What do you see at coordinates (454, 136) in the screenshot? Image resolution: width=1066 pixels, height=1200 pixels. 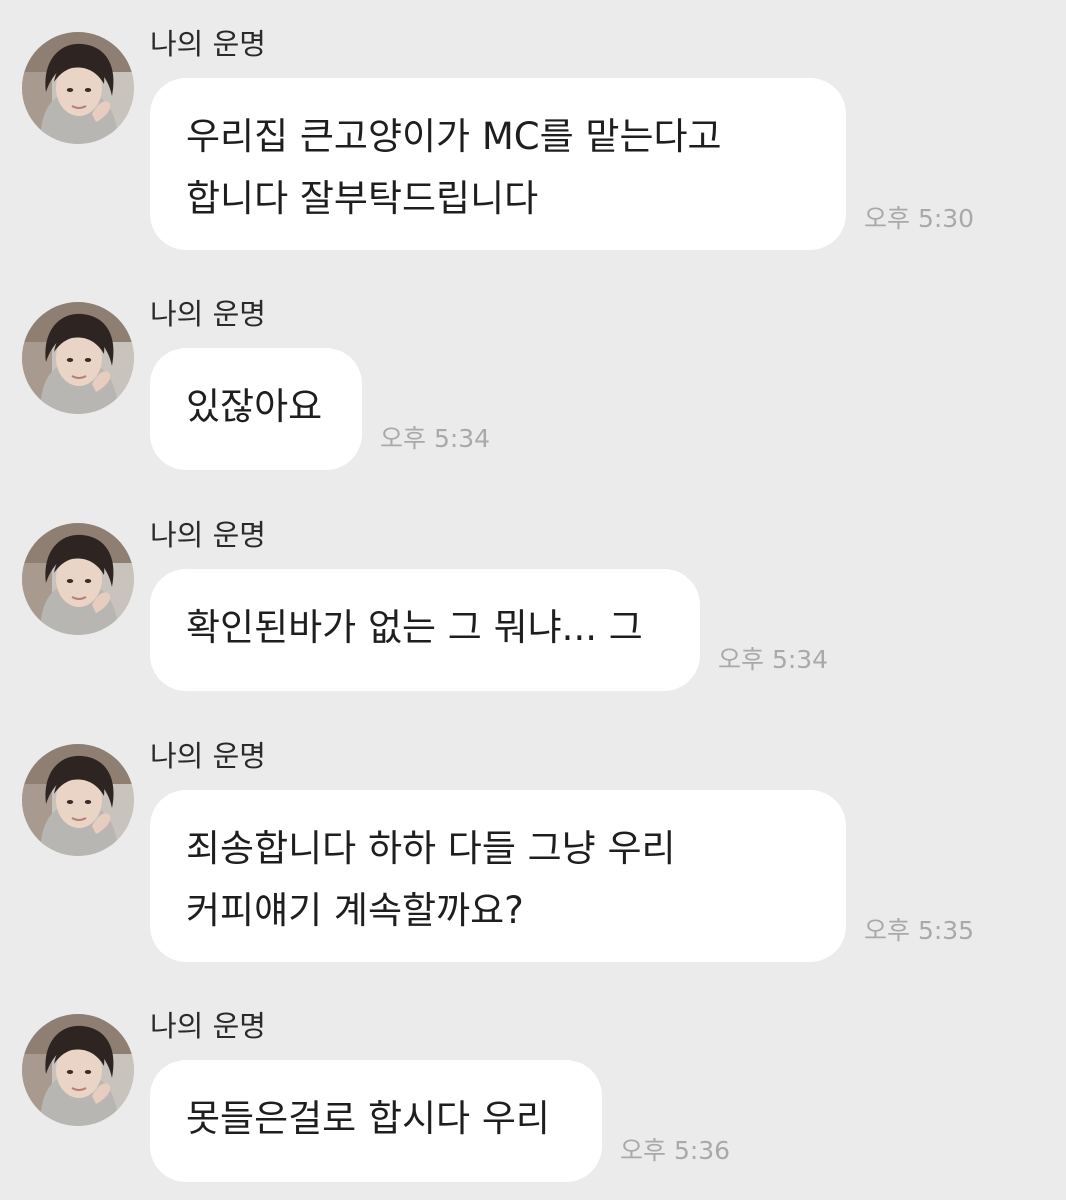 I see `message-text-line: 우리집 큰고양이가 MC를 맡는다고` at bounding box center [454, 136].